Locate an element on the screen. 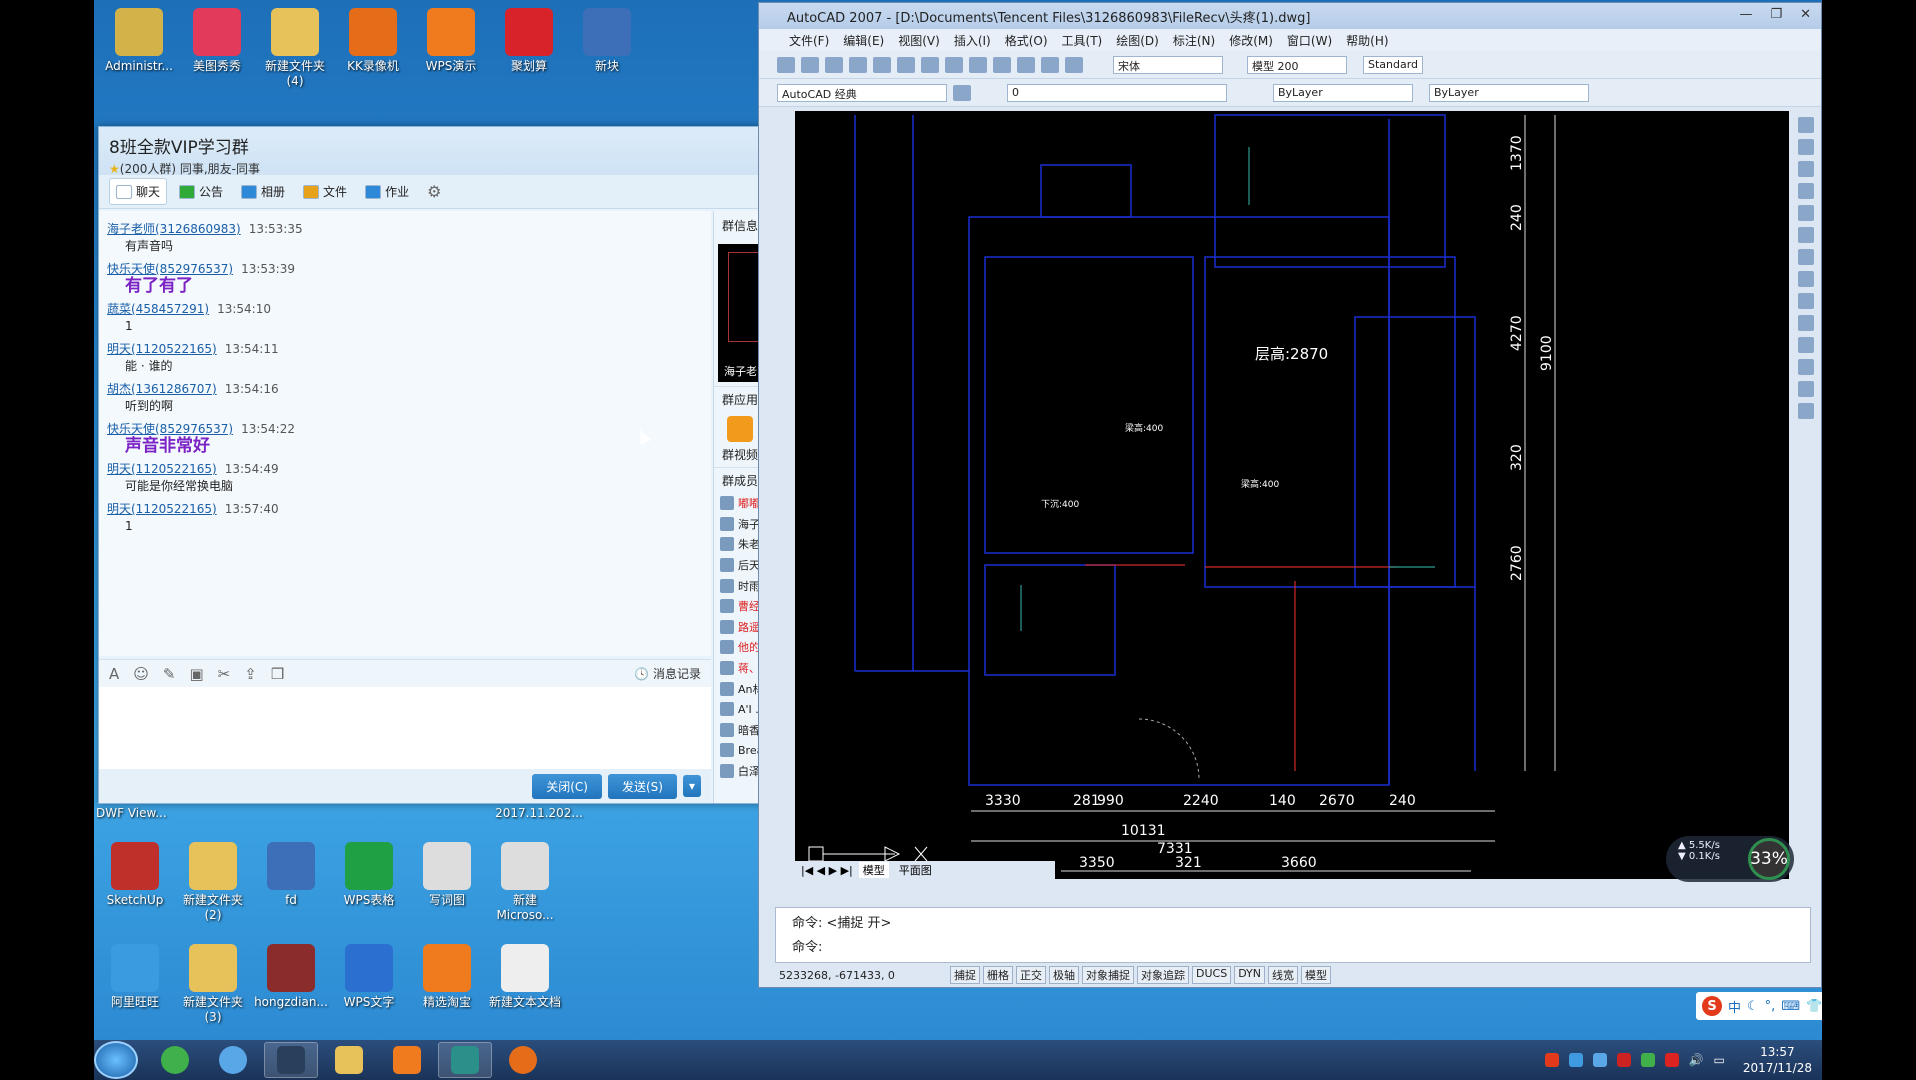 Image resolution: width=1916 pixels, height=1080 pixels. tab-notice: 公告 is located at coordinates (201, 191).